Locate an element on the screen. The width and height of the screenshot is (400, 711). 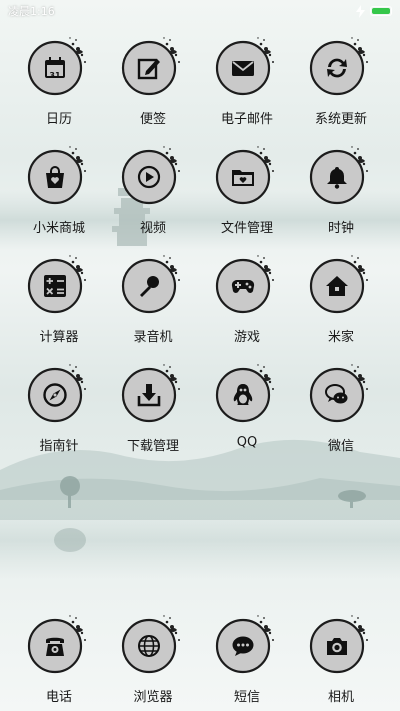
app-label: 指南针 is located at coordinates (59, 446).